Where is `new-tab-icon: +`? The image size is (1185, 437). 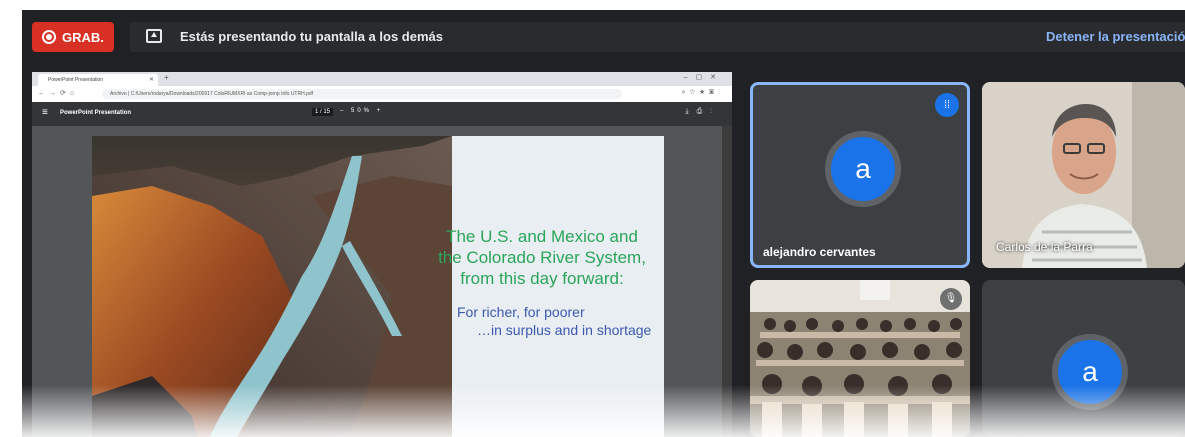
new-tab-icon: + is located at coordinates (166, 77).